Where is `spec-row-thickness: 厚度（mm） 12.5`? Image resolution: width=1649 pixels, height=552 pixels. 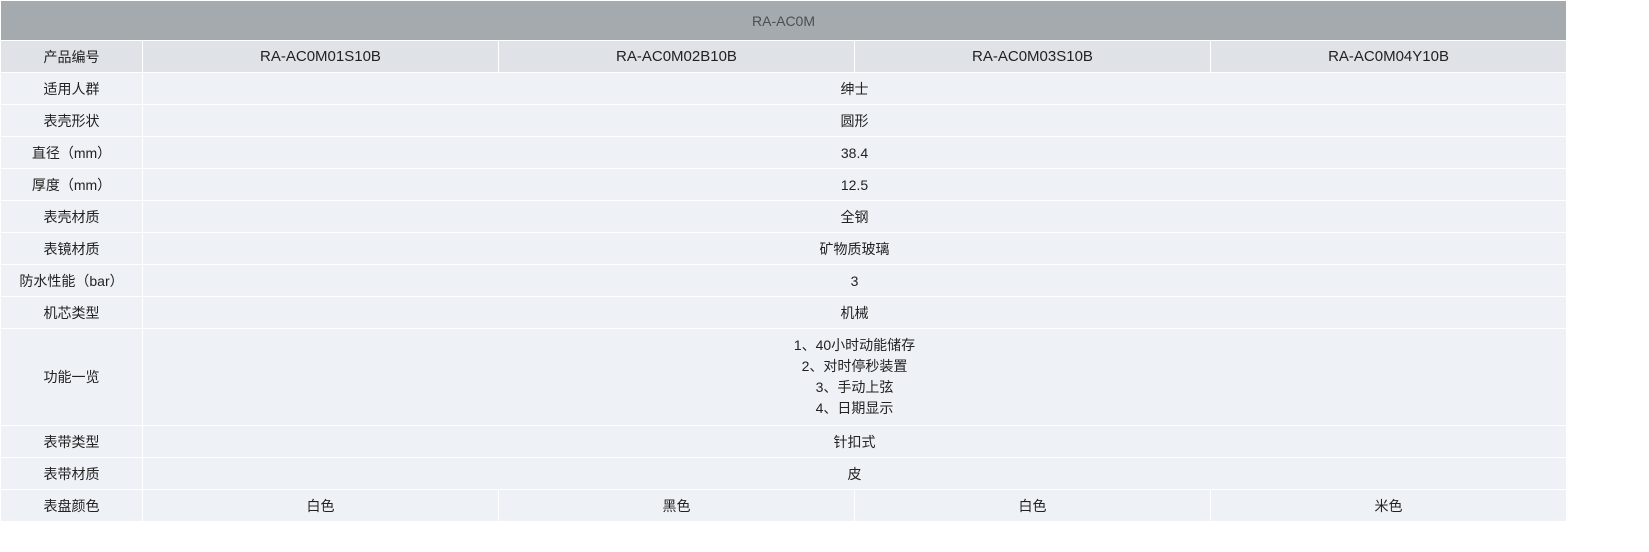
spec-row-thickness: 厚度（mm） 12.5 is located at coordinates (784, 184).